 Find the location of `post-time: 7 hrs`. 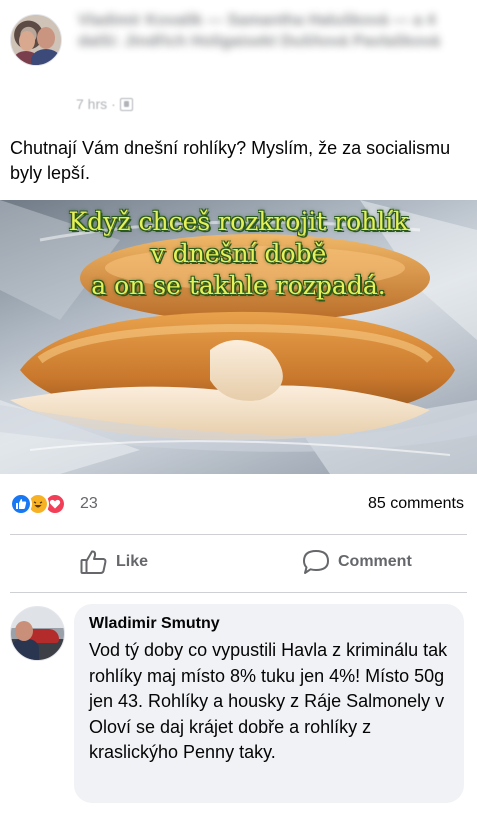

post-time: 7 hrs is located at coordinates (91, 104).